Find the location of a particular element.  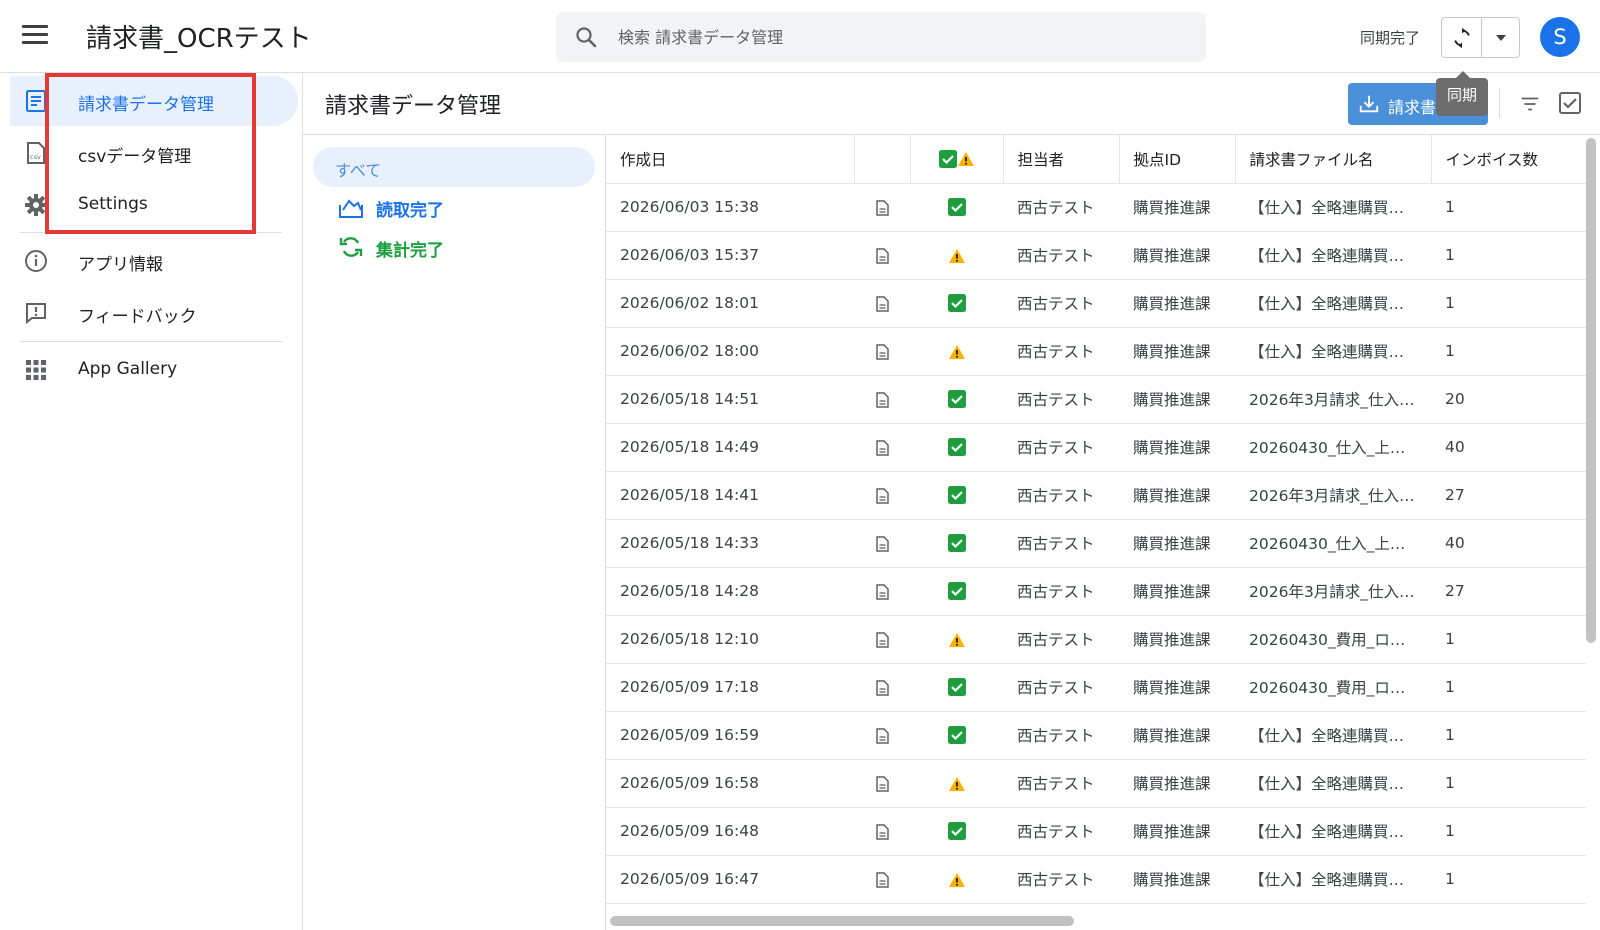

filter-icon is located at coordinates (1530, 104).